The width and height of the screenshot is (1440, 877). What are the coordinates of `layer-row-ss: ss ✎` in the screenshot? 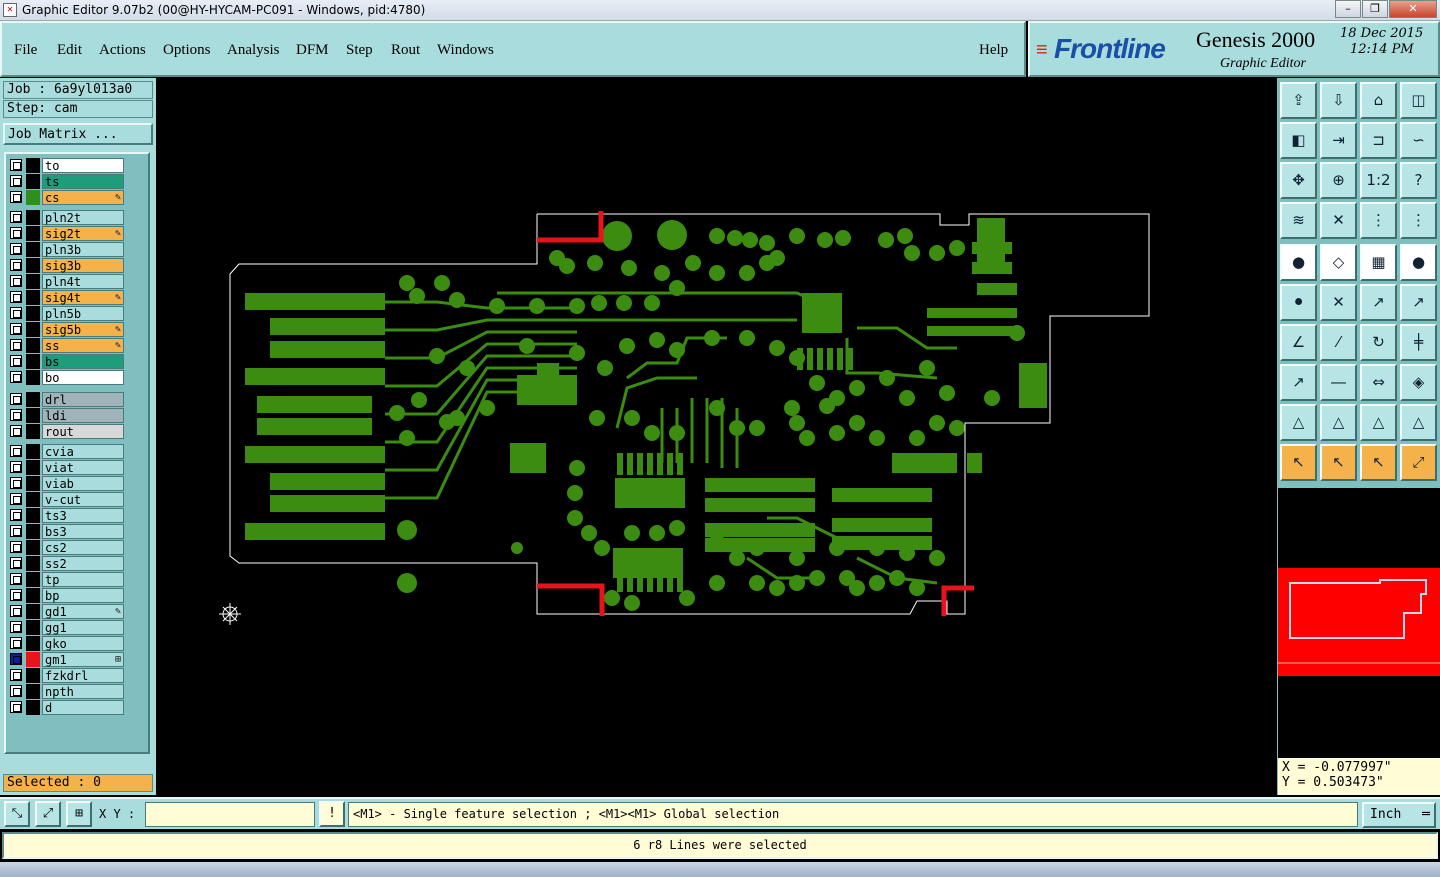 It's located at (67, 345).